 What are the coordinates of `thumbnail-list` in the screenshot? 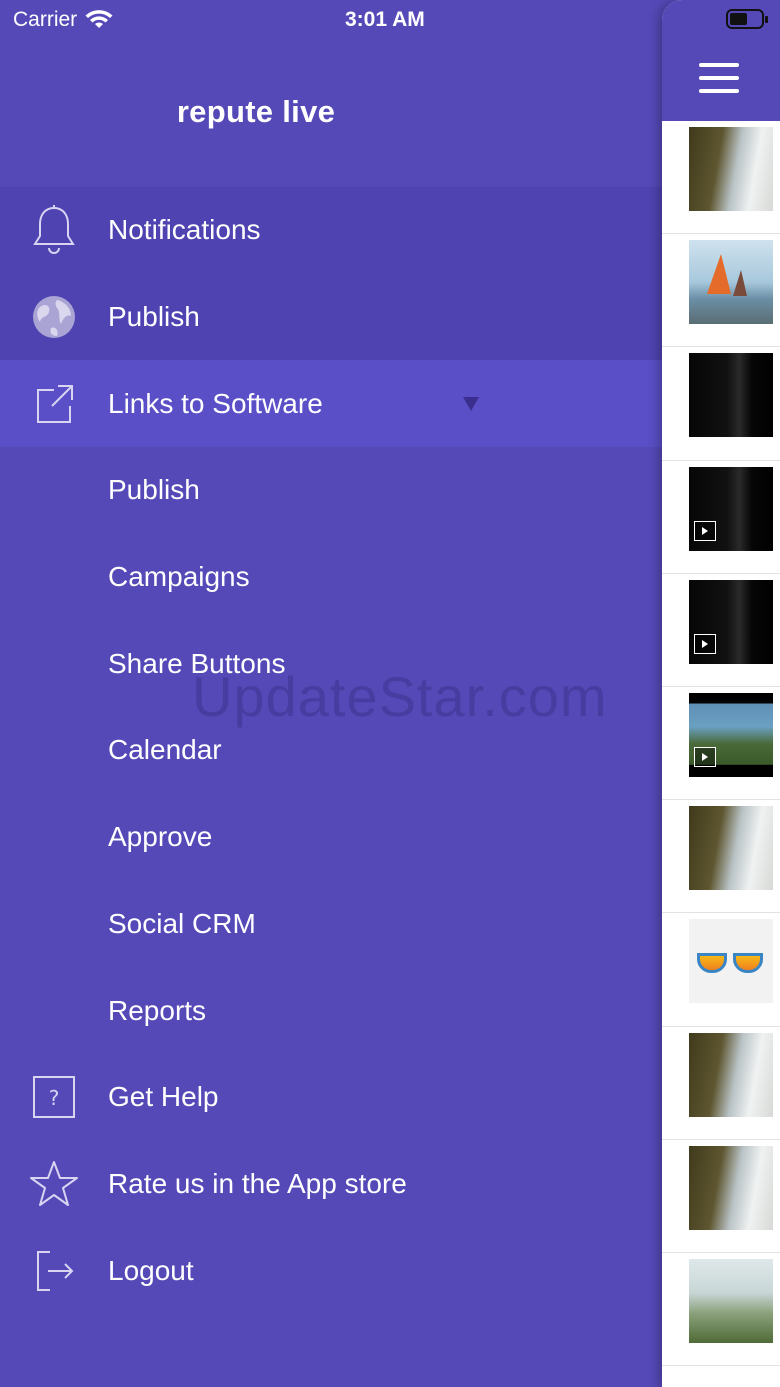 It's located at (721, 744).